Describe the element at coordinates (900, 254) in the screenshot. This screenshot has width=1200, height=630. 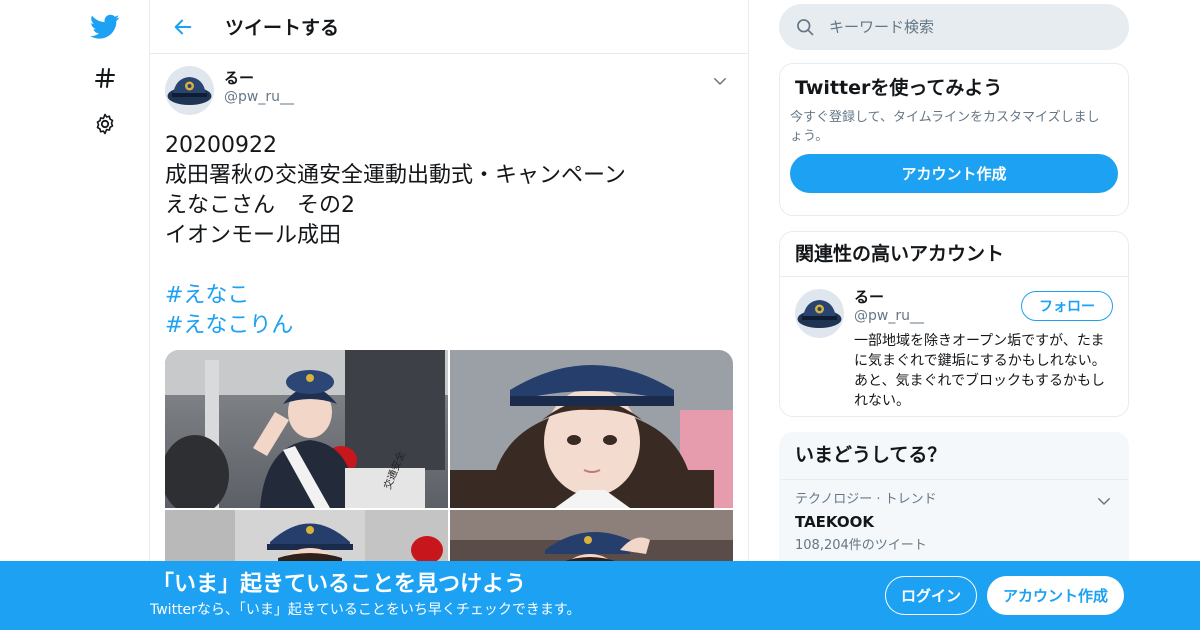
I see `related-accounts-title: 関連性の高いアカウント` at that location.